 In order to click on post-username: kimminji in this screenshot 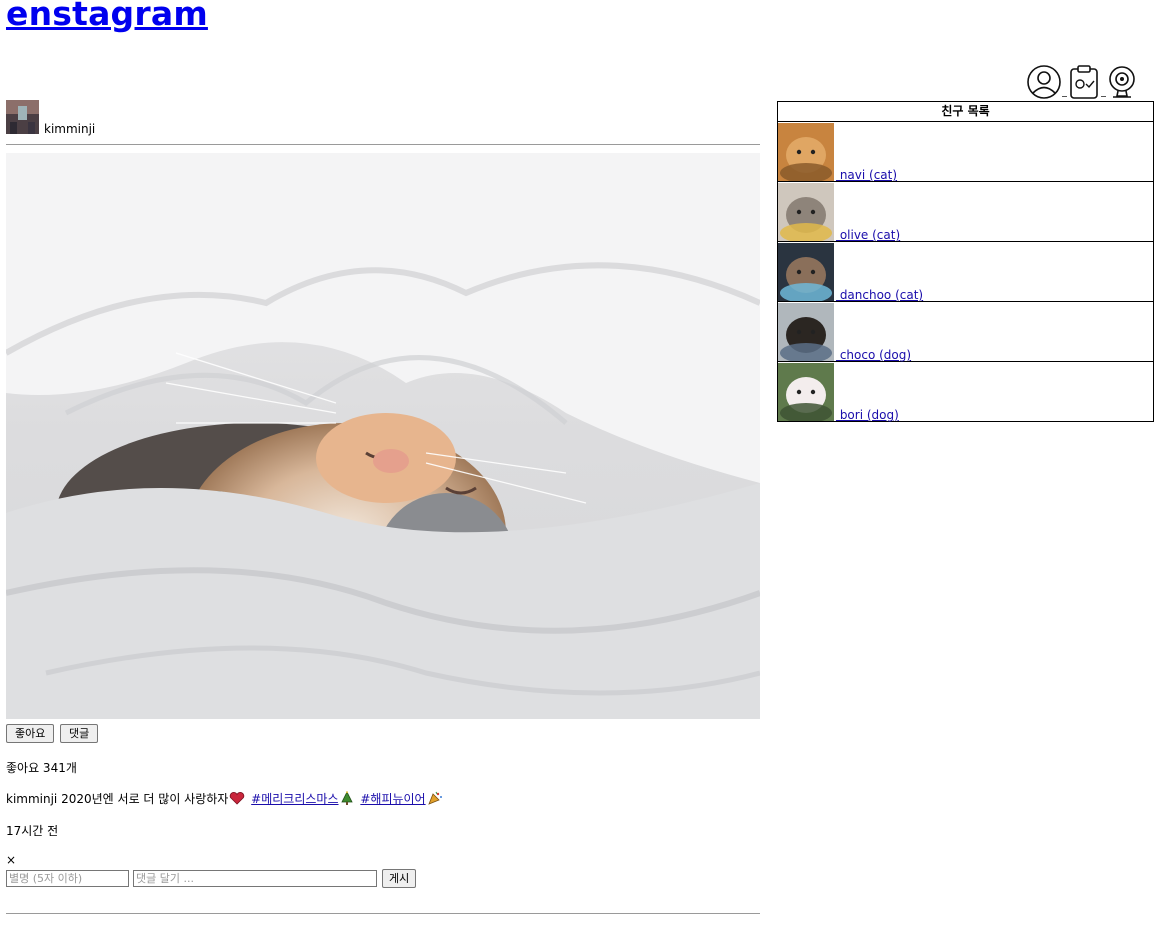, I will do `click(69, 129)`.